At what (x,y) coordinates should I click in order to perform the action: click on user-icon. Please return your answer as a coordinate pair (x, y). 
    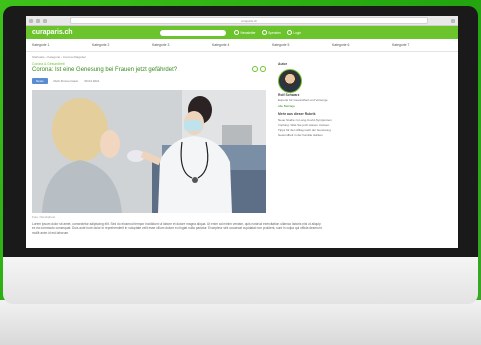
    Looking at the image, I should click on (289, 32).